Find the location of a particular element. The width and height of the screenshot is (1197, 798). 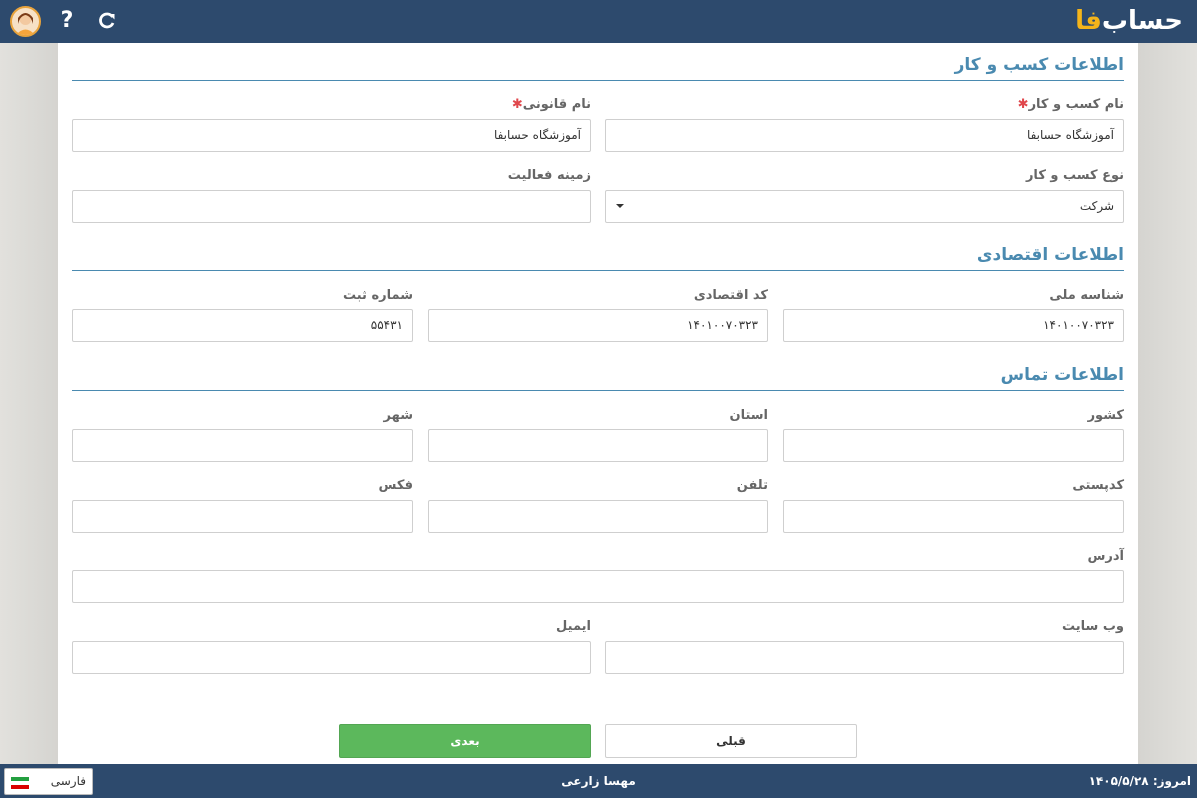

province-label: استان is located at coordinates (748, 415).